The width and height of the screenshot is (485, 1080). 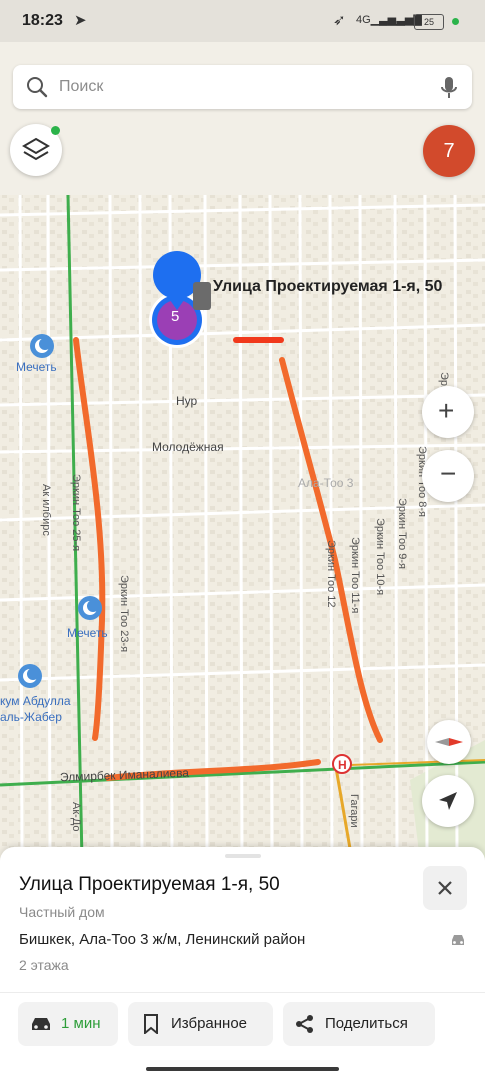 I want to click on minus-icon: −, so click(x=448, y=473).